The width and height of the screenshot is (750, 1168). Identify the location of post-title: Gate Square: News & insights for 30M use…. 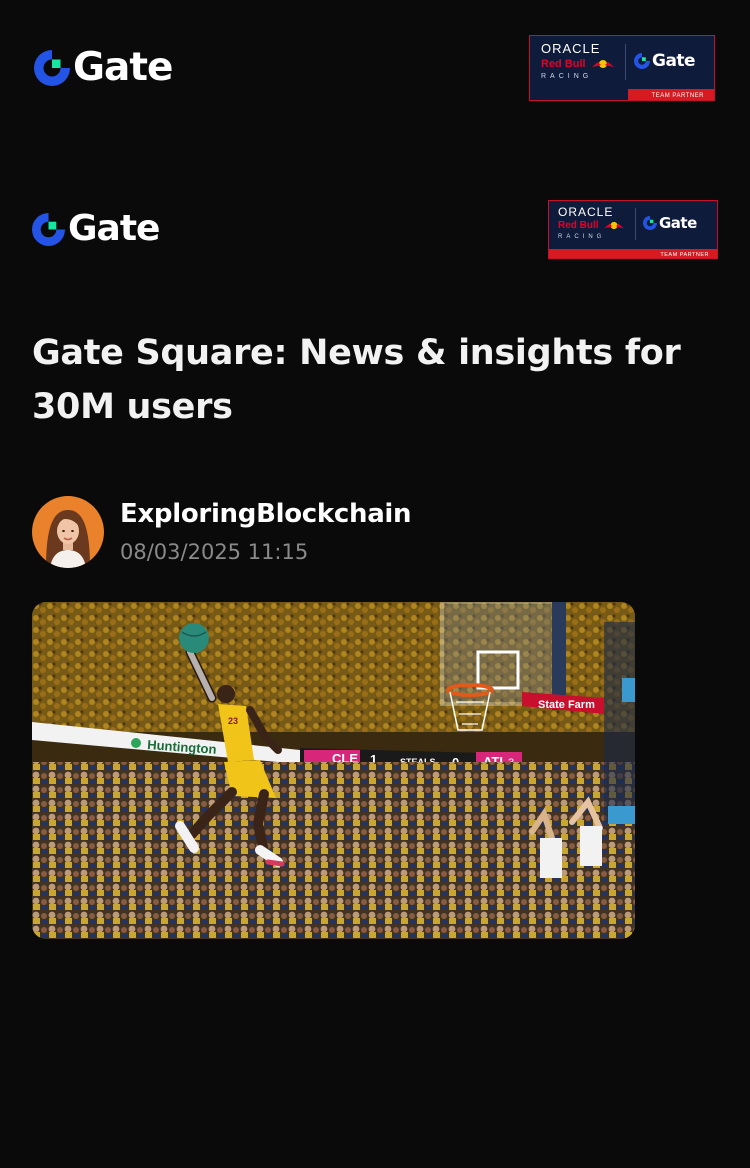
(356, 380).